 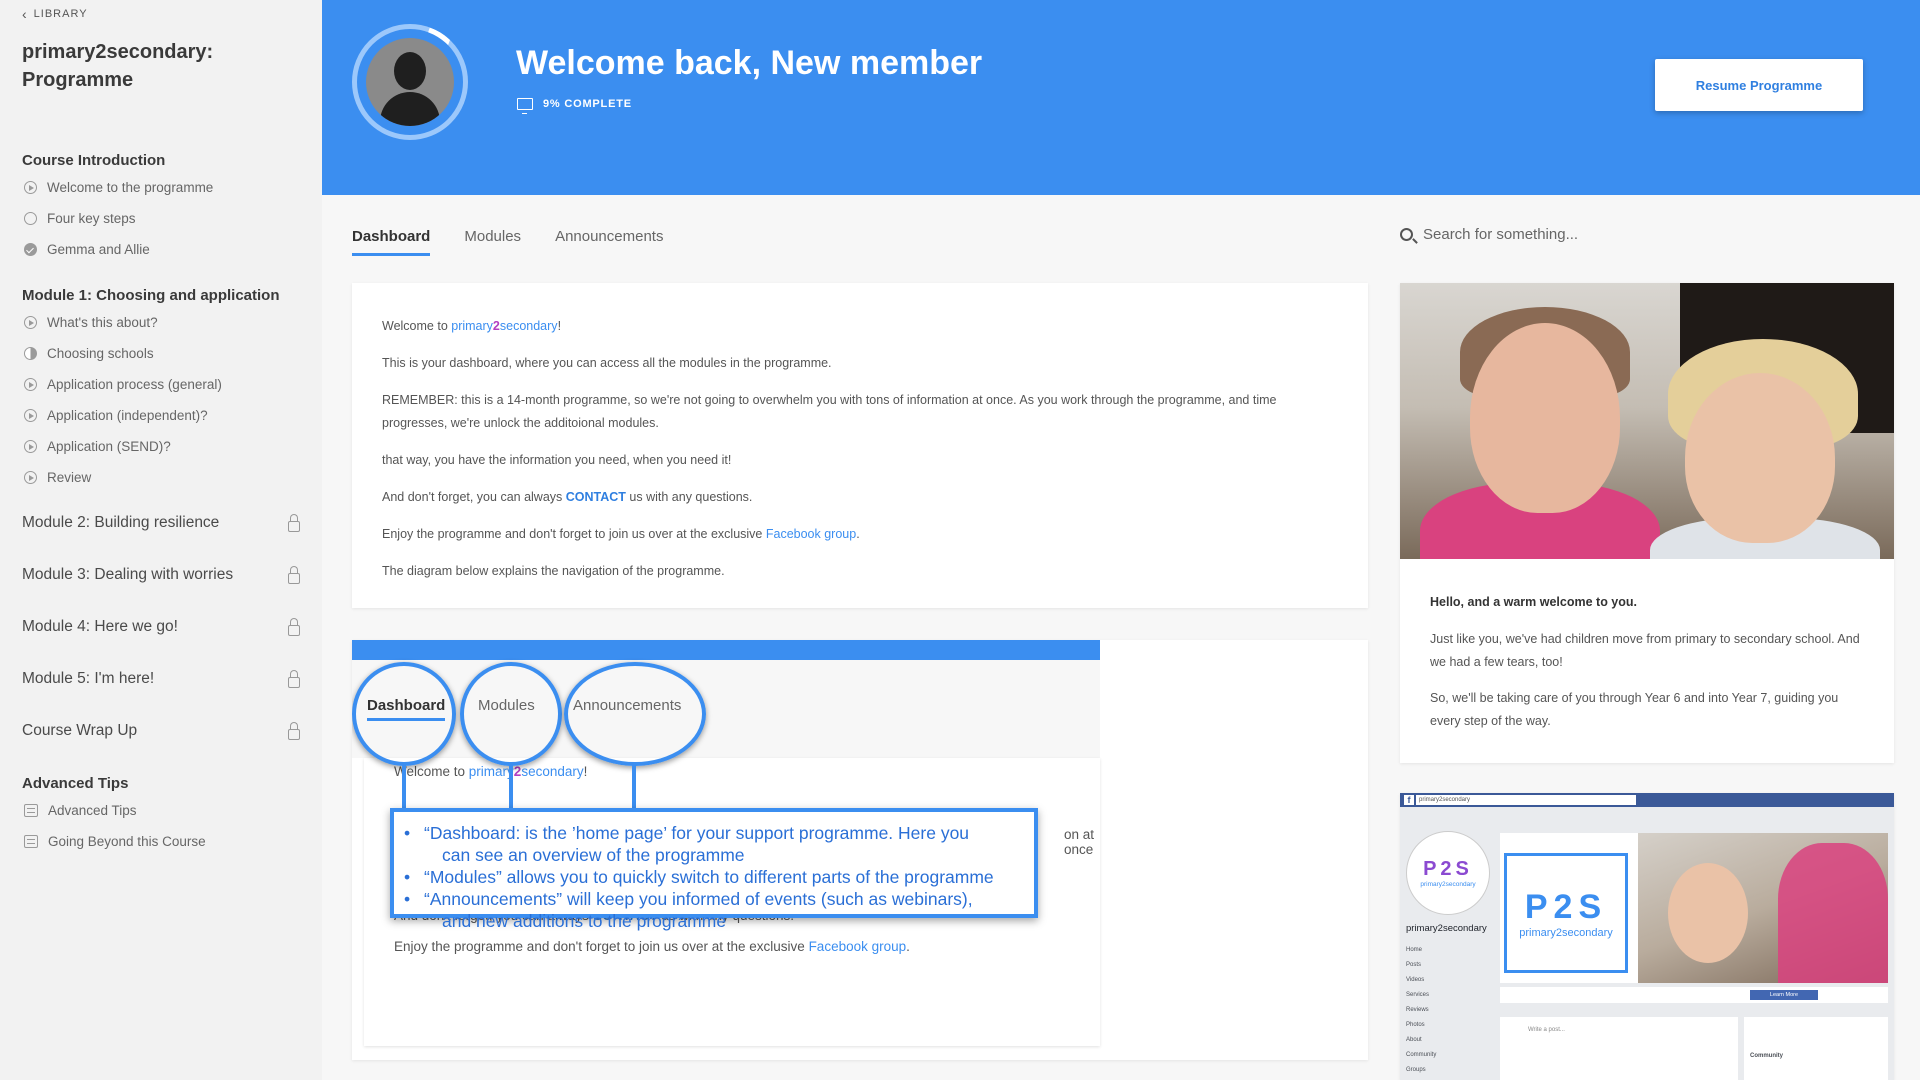 I want to click on section-module-5: Module 5: I'm here!, so click(x=161, y=679).